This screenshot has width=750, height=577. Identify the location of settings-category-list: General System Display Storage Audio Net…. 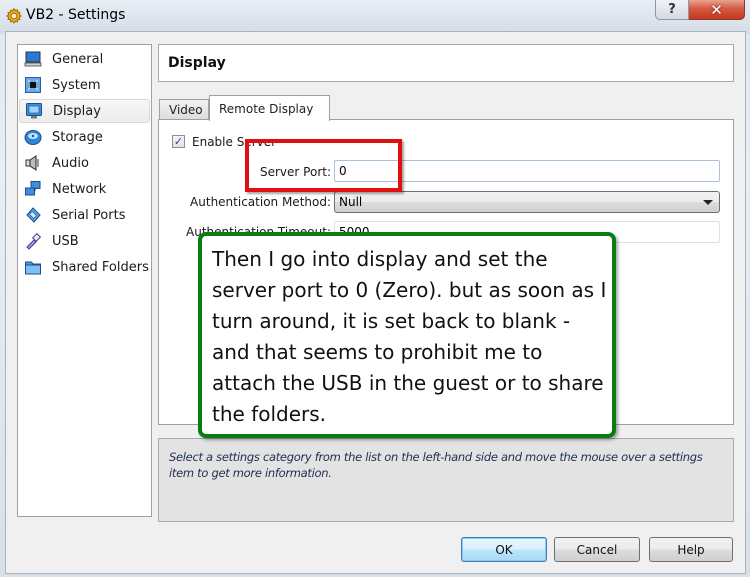
(84, 280).